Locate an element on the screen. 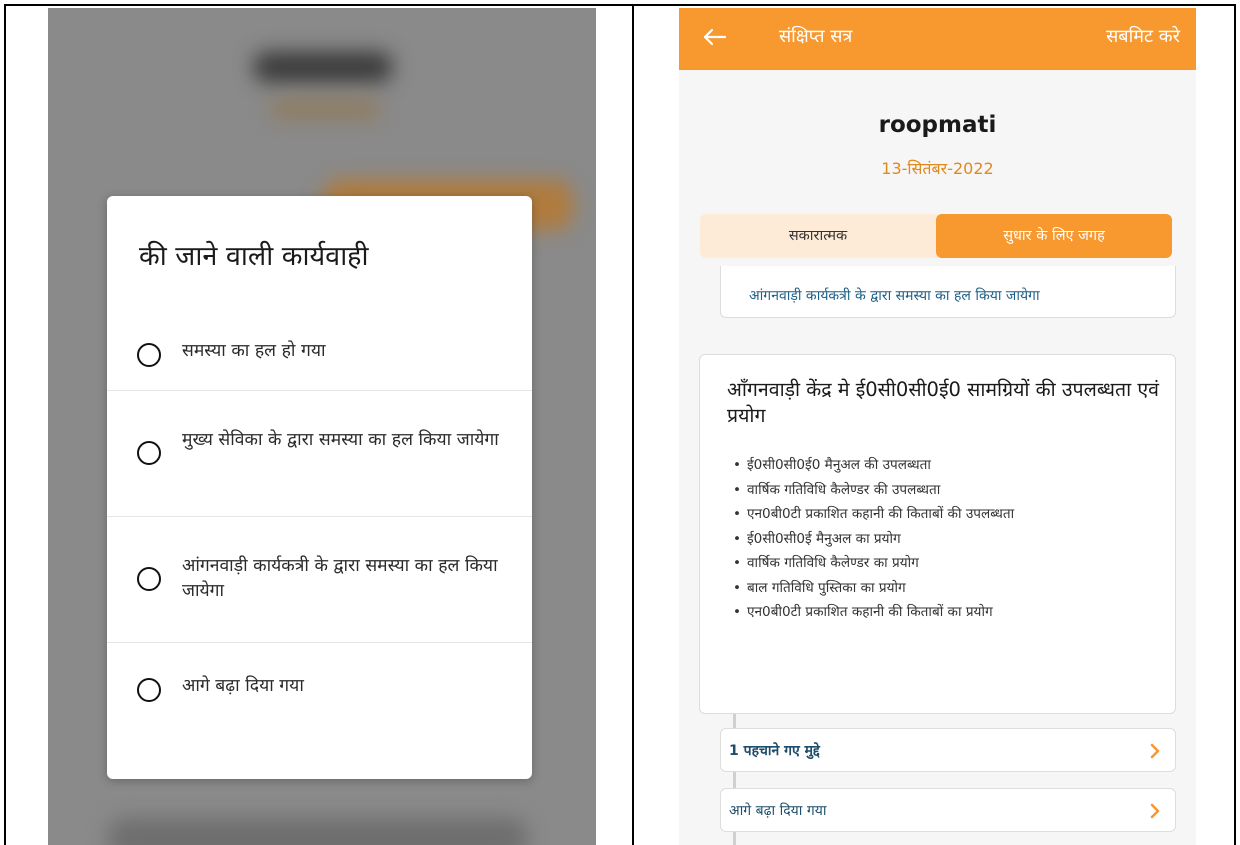  list-item: वार्षिक गतिविधि कैलेण्डर का प्रयोग is located at coordinates (948, 563).